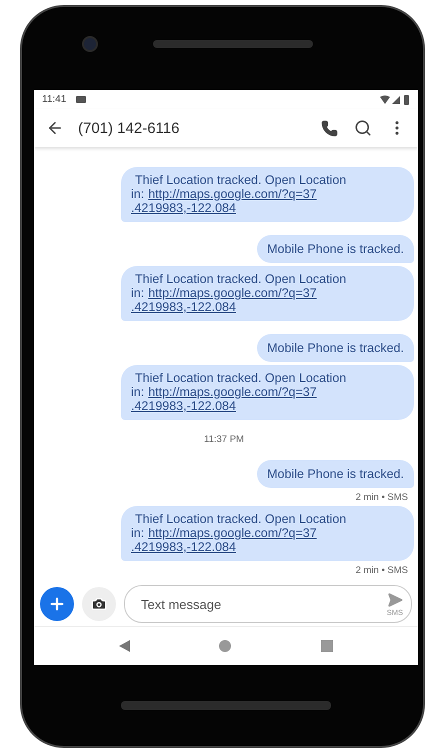  Describe the element at coordinates (395, 99) in the screenshot. I see `status-icons` at that location.